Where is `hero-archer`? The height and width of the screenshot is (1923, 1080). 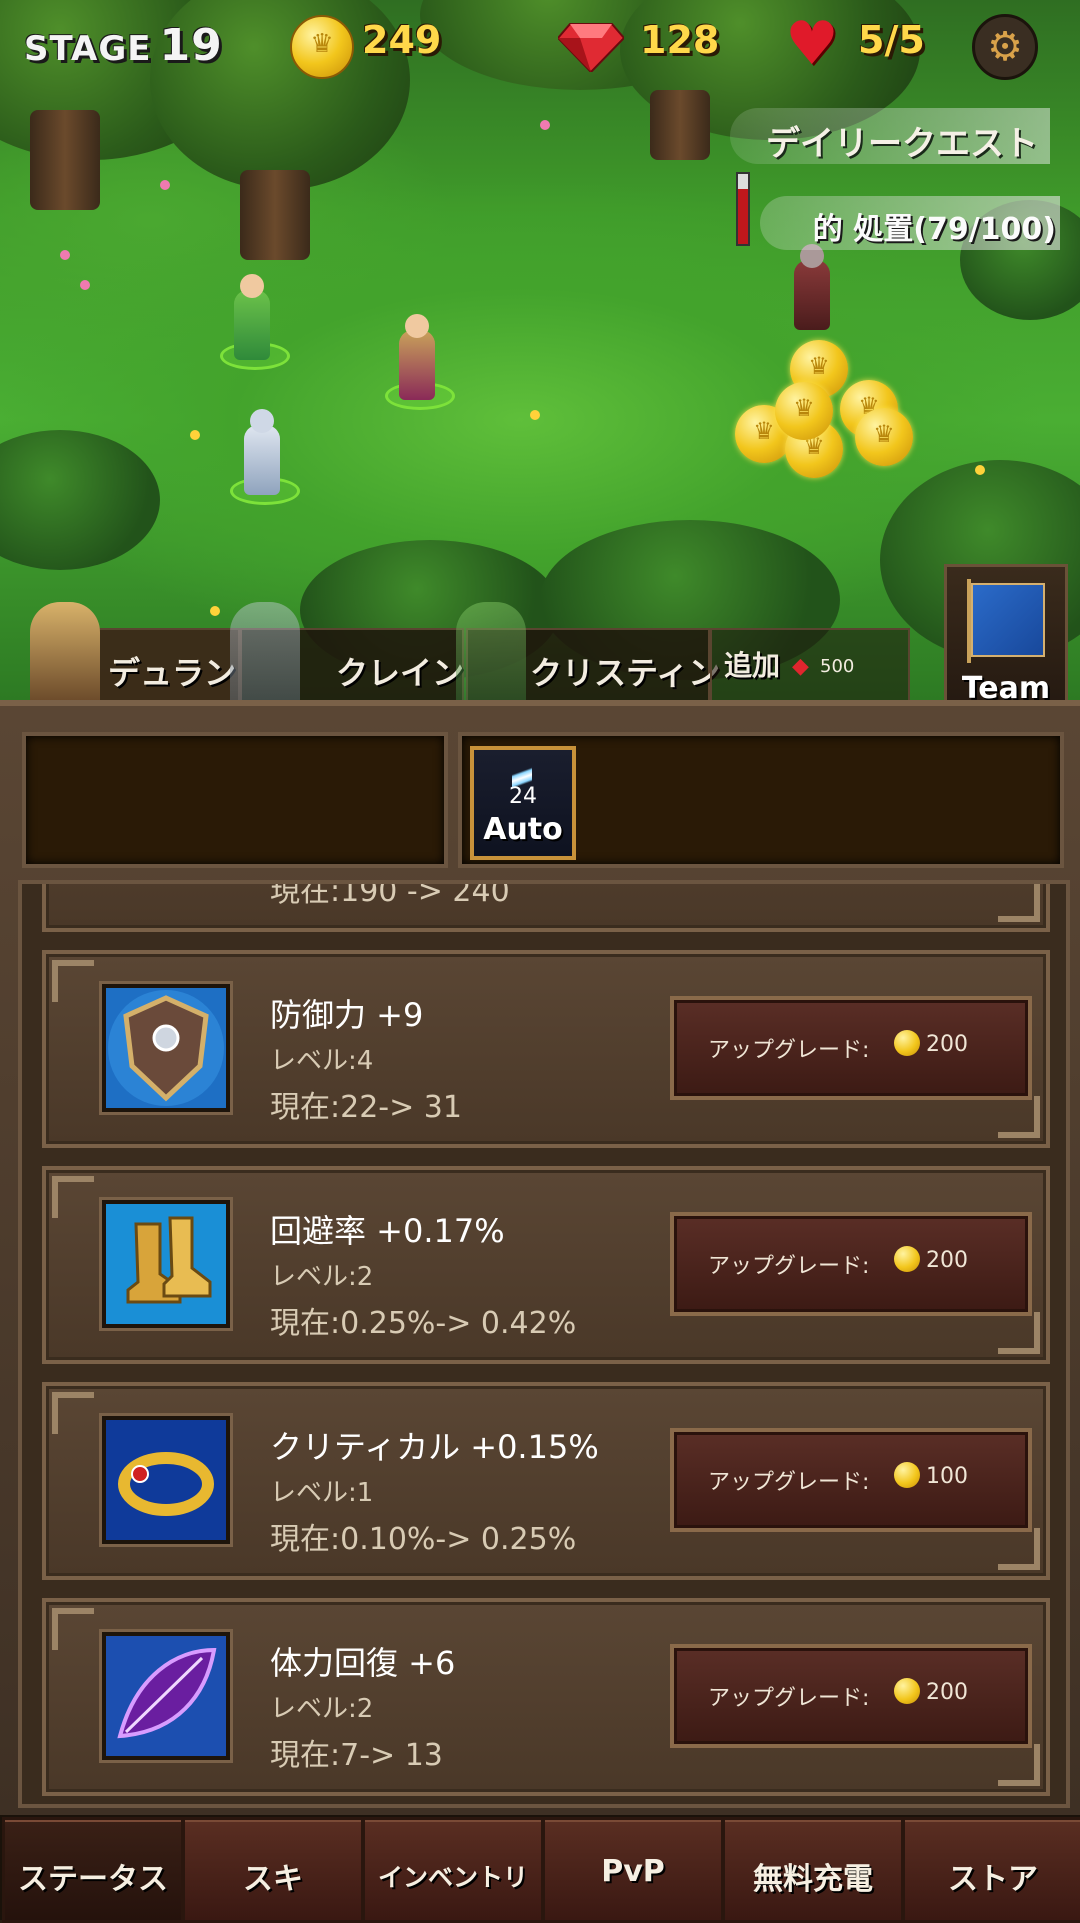
hero-archer is located at coordinates (255, 315).